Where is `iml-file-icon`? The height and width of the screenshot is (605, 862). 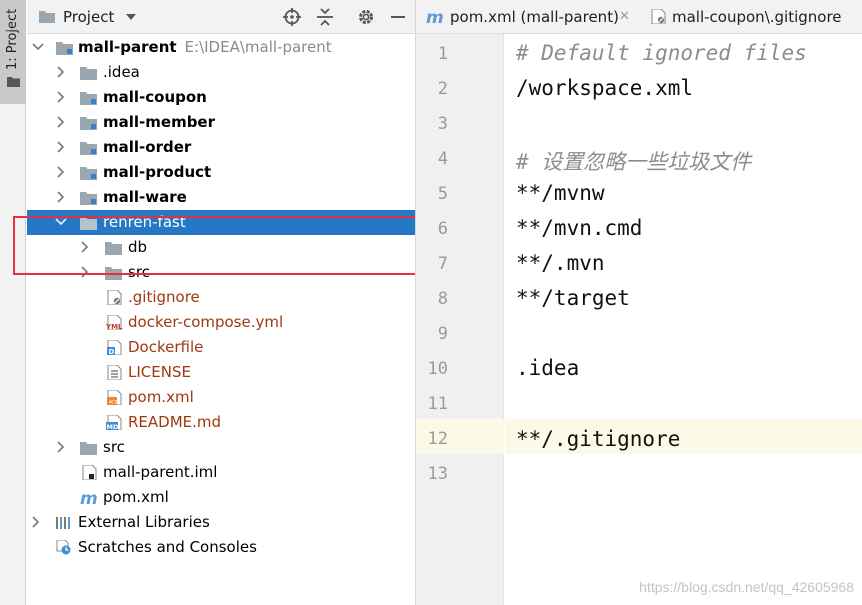
iml-file-icon is located at coordinates (89, 472).